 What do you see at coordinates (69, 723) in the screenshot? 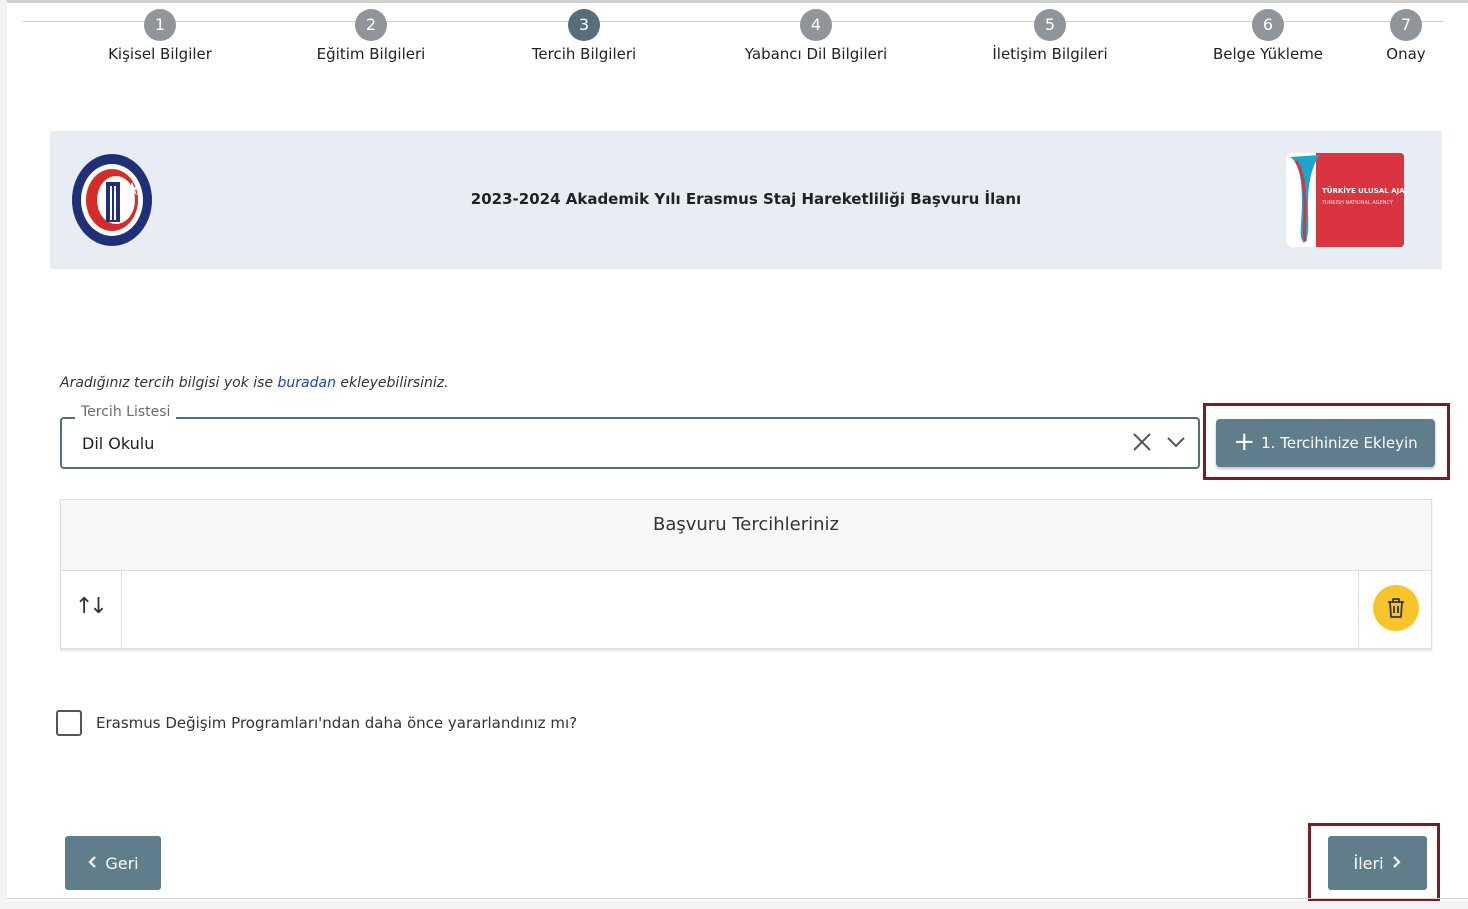
I see `previous-erasmus-checkbox` at bounding box center [69, 723].